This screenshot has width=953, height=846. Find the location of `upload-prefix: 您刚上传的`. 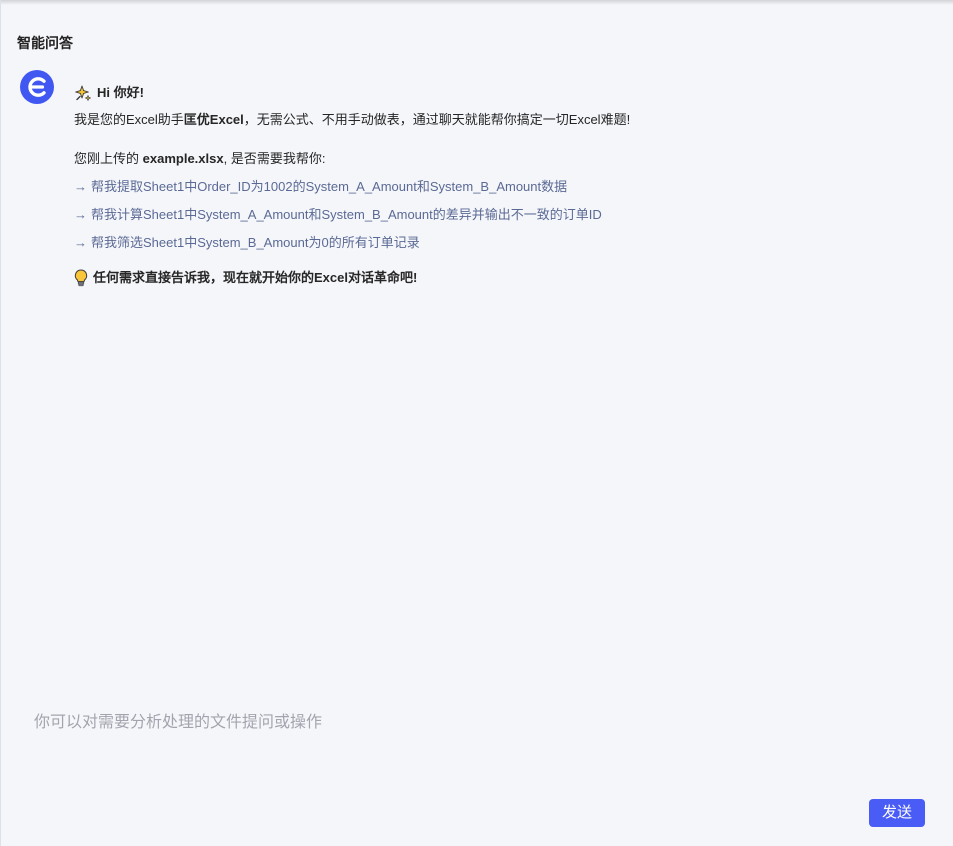

upload-prefix: 您刚上传的 is located at coordinates (107, 158).